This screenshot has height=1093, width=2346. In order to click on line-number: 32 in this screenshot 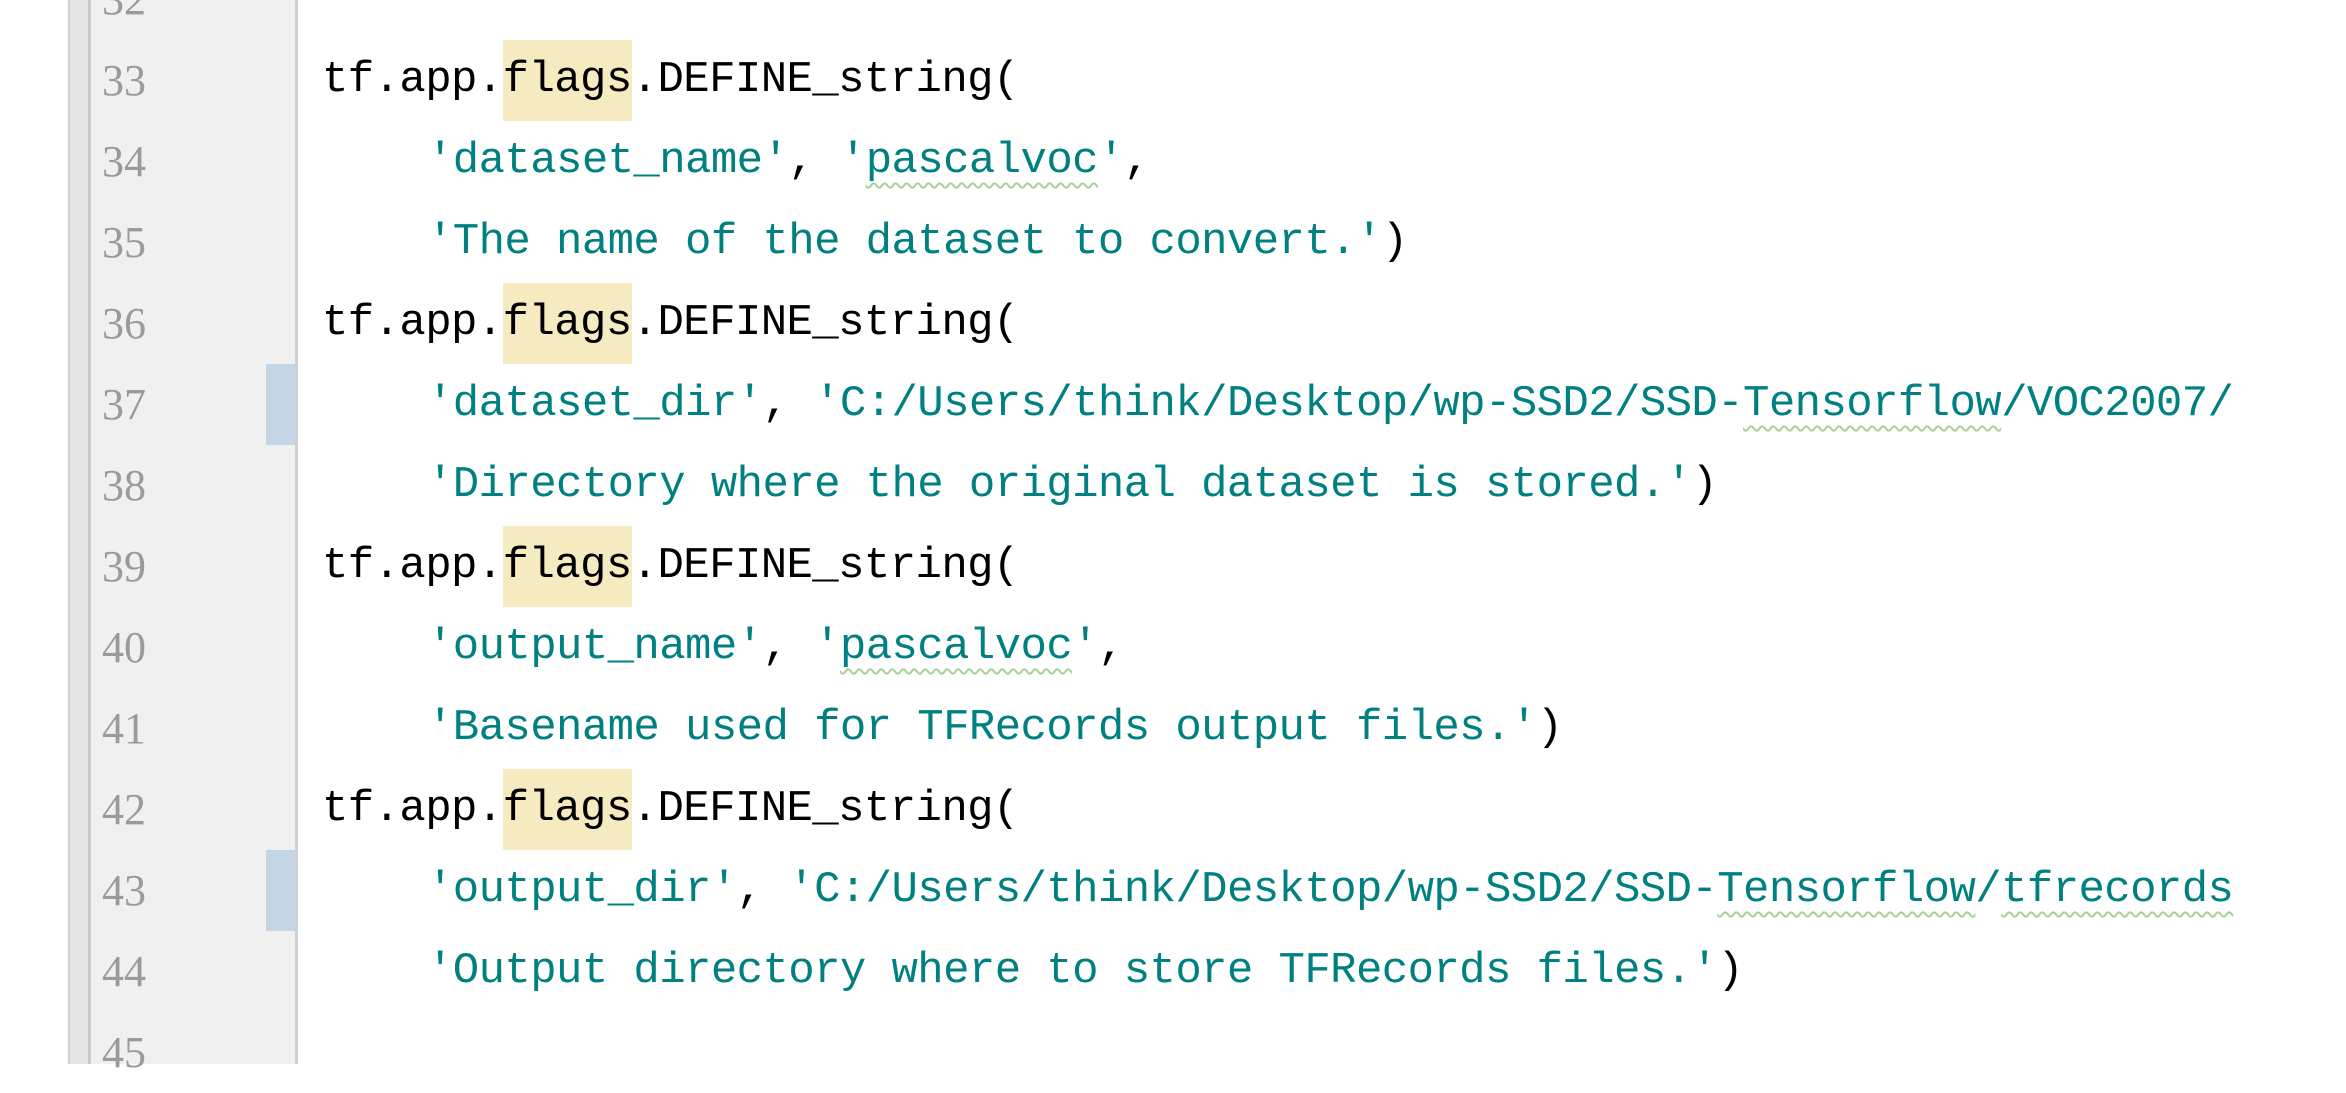, I will do `click(152, 20)`.